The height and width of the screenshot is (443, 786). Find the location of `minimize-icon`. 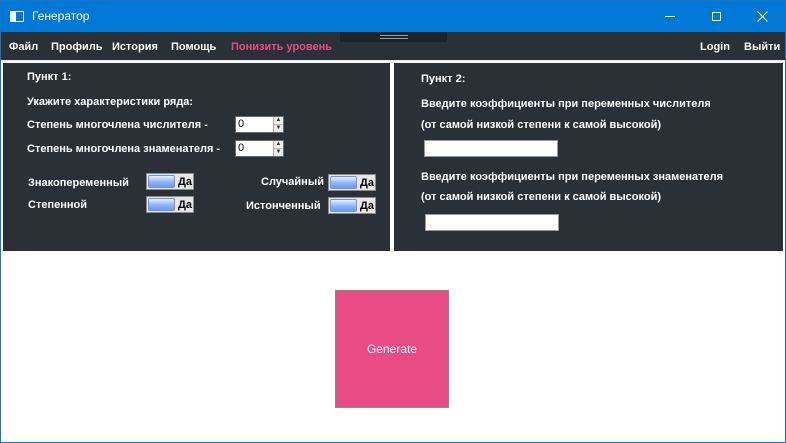

minimize-icon is located at coordinates (670, 16).